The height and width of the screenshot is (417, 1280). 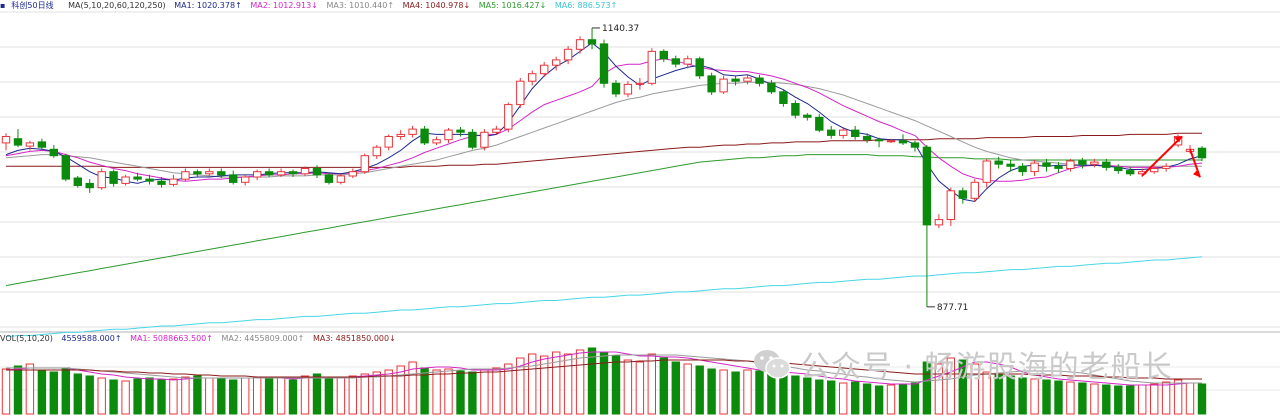 I want to click on wechat-icon, so click(x=772, y=364).